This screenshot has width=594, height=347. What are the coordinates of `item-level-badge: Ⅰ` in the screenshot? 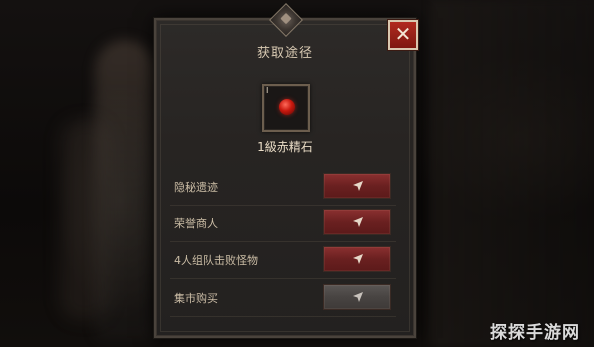 It's located at (267, 90).